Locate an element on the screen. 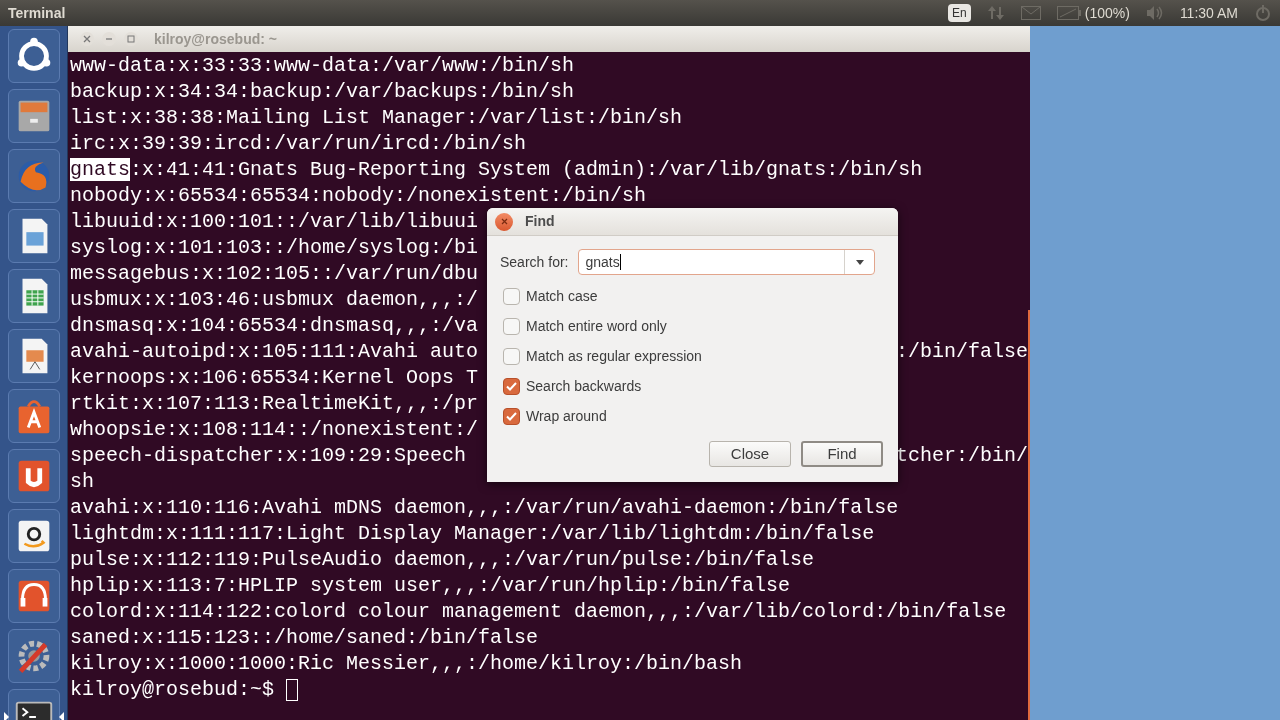 The width and height of the screenshot is (1280, 720). text-cursor is located at coordinates (292, 690).